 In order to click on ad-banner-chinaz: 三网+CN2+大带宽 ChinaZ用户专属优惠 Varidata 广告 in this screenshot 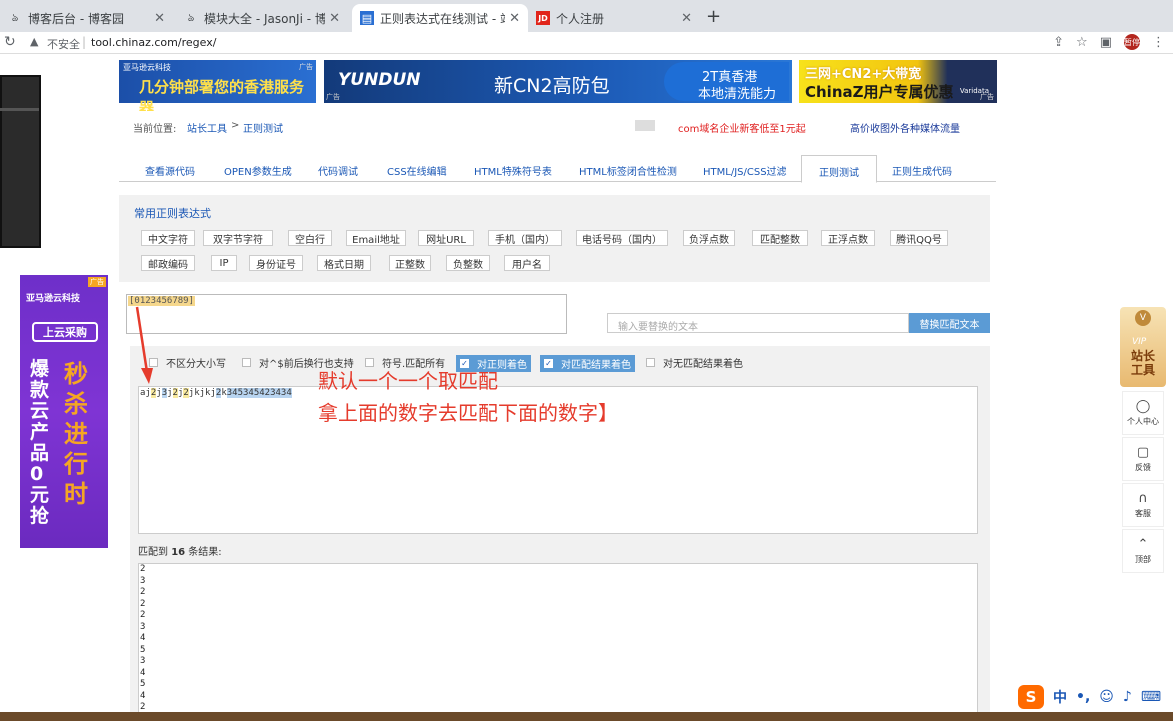, I will do `click(898, 81)`.